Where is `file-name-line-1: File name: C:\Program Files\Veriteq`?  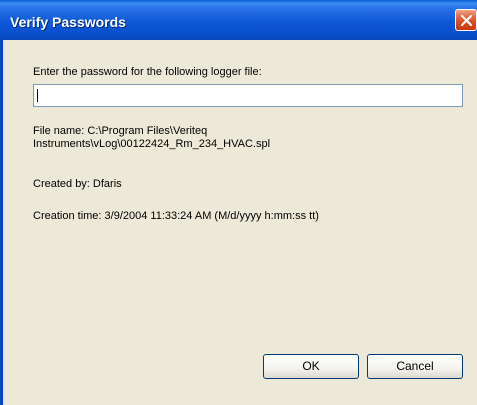 file-name-line-1: File name: C:\Program Files\Veriteq is located at coordinates (120, 131).